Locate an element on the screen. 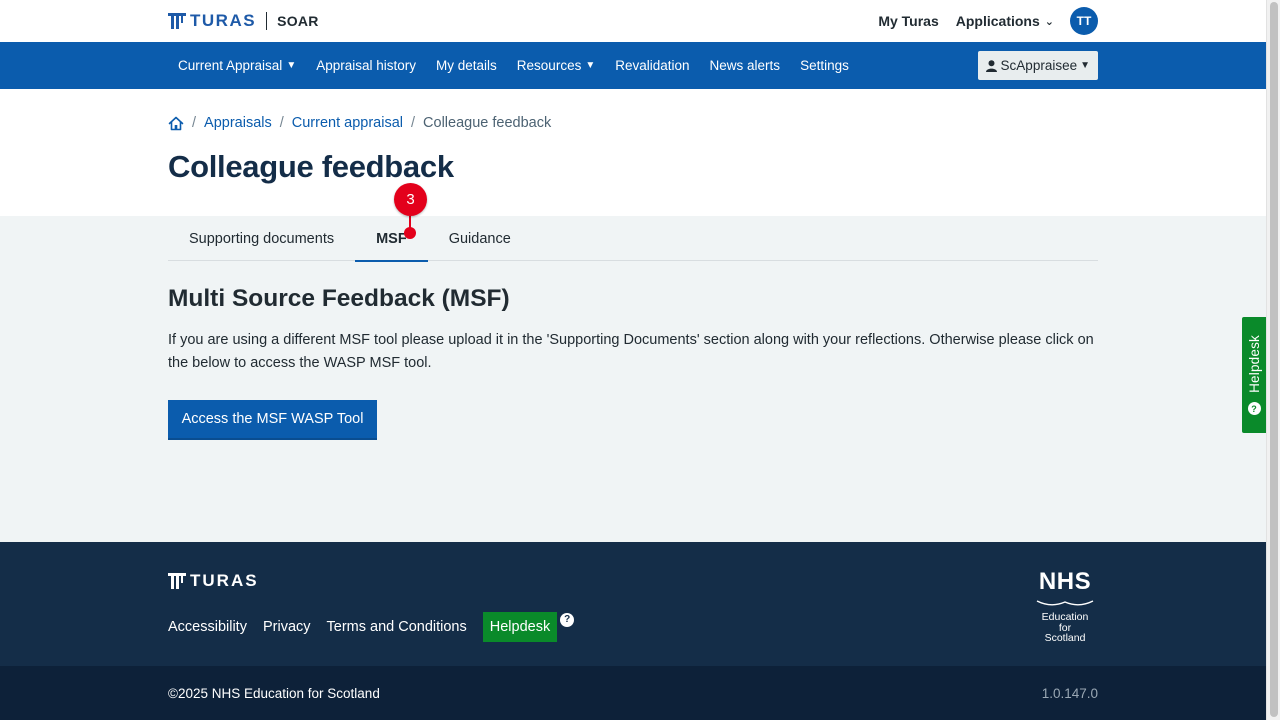 The width and height of the screenshot is (1280, 720). user-name: ScAppraisee is located at coordinates (1039, 65).